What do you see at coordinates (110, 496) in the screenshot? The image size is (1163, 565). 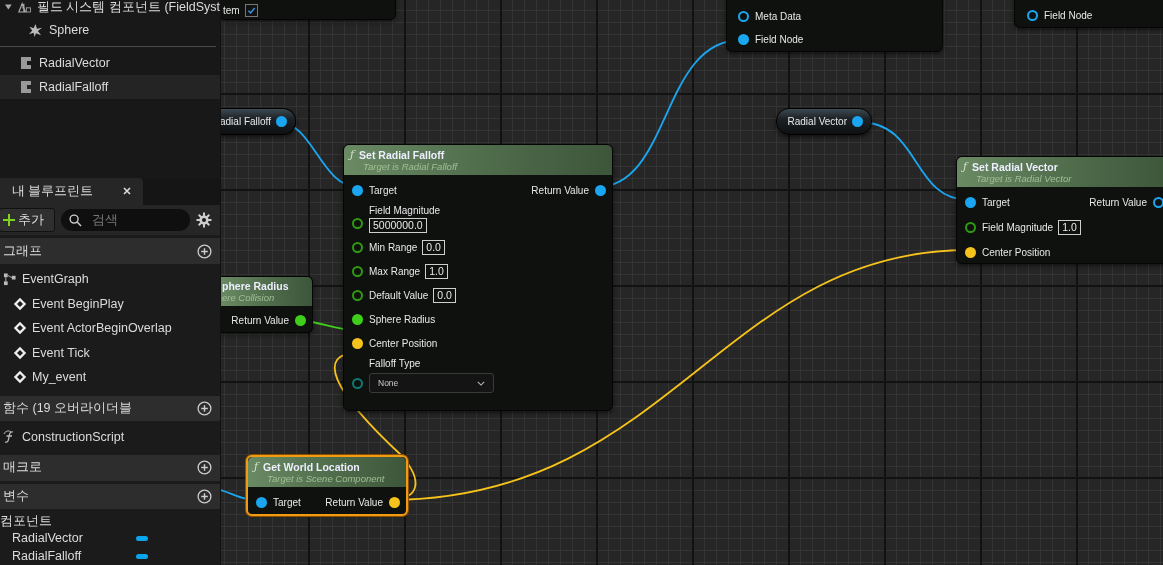 I see `section-header: 변수` at bounding box center [110, 496].